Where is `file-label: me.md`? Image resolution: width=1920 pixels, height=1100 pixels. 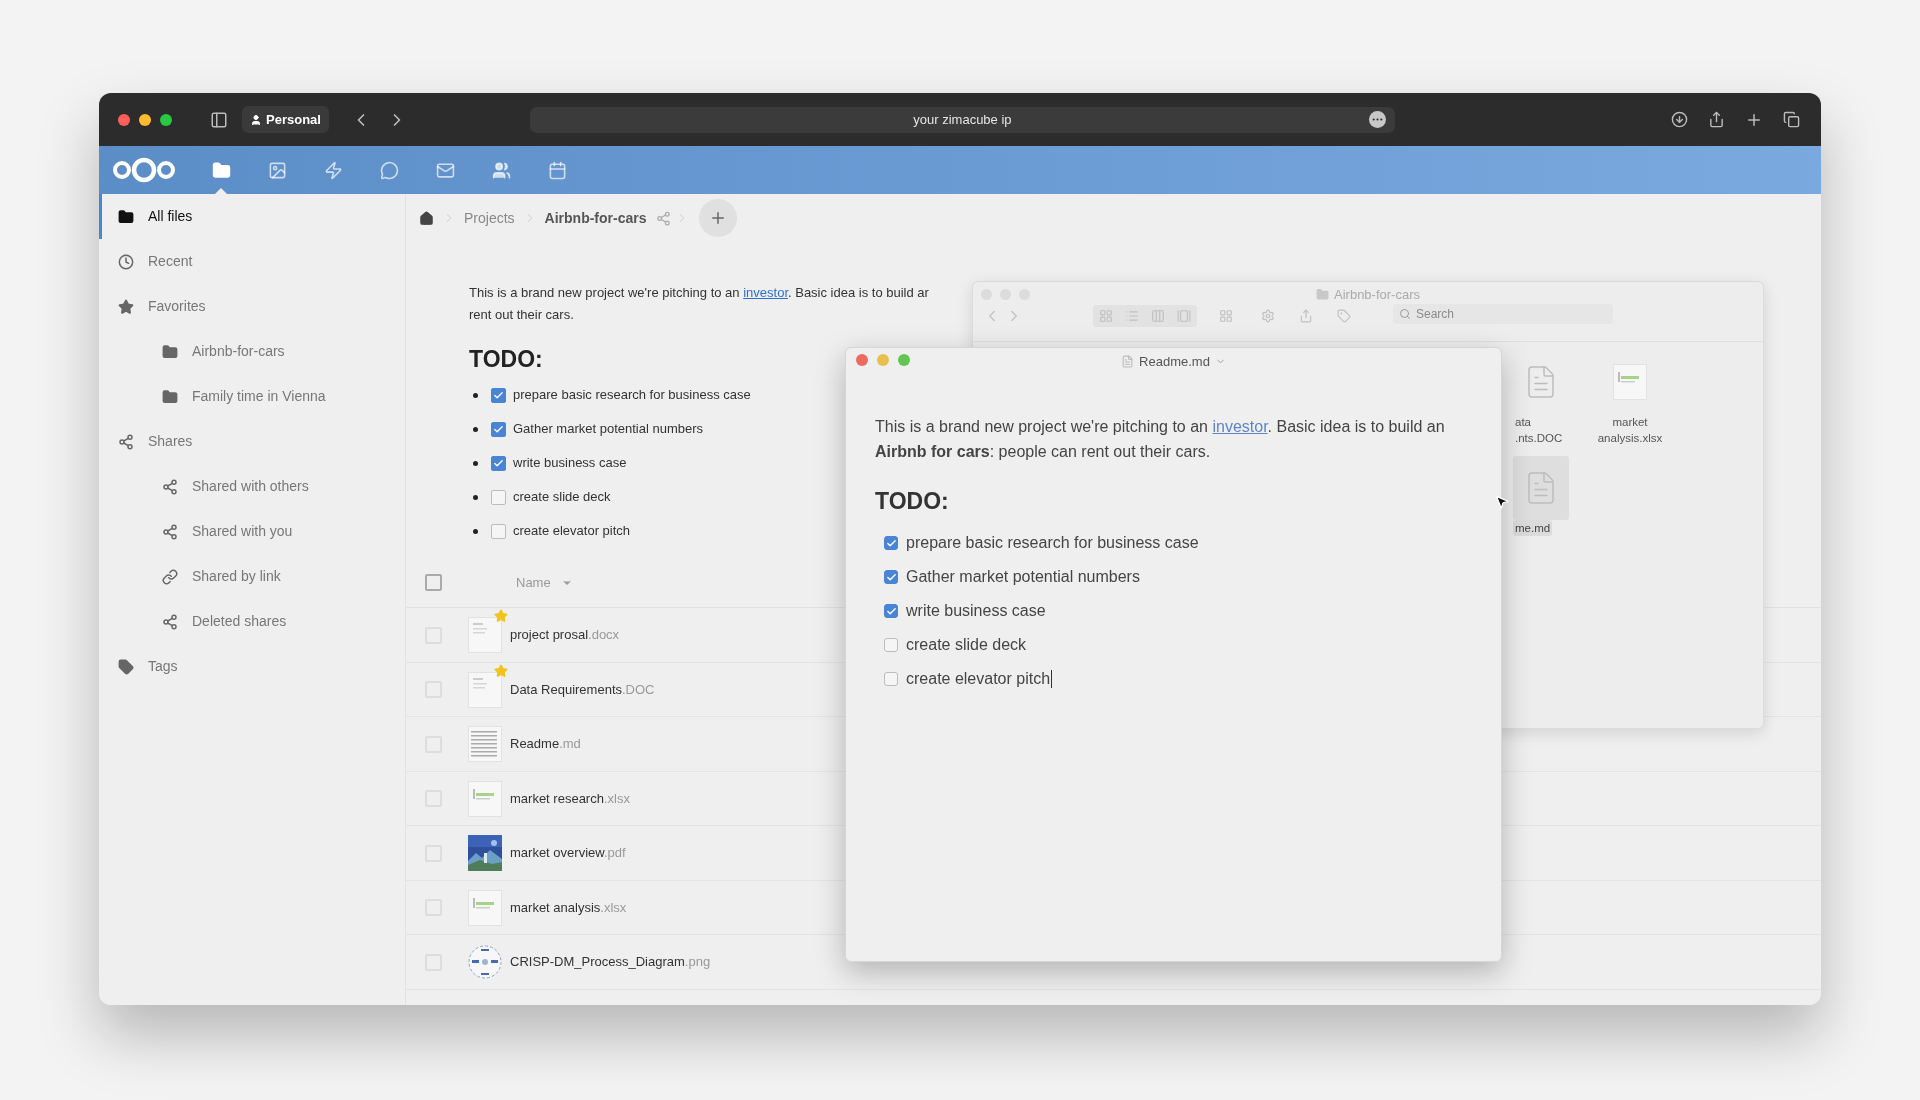
file-label: me.md is located at coordinates (1533, 528).